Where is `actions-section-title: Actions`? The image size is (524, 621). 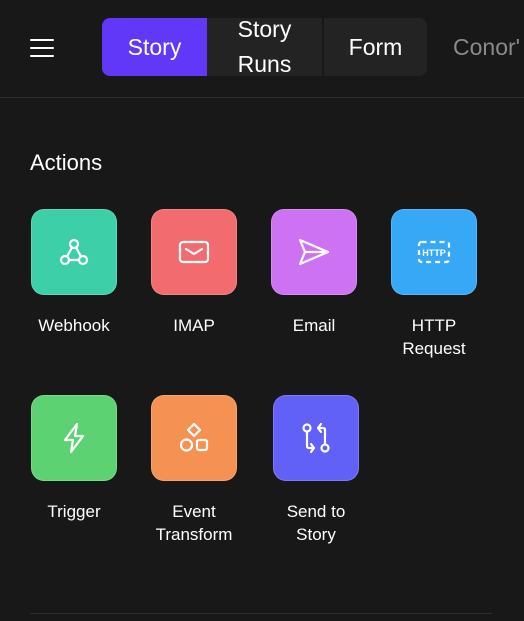 actions-section-title: Actions is located at coordinates (66, 162).